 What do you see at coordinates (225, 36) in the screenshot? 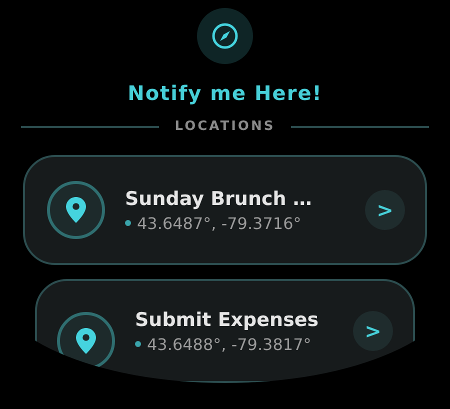
I see `compass-icon` at bounding box center [225, 36].